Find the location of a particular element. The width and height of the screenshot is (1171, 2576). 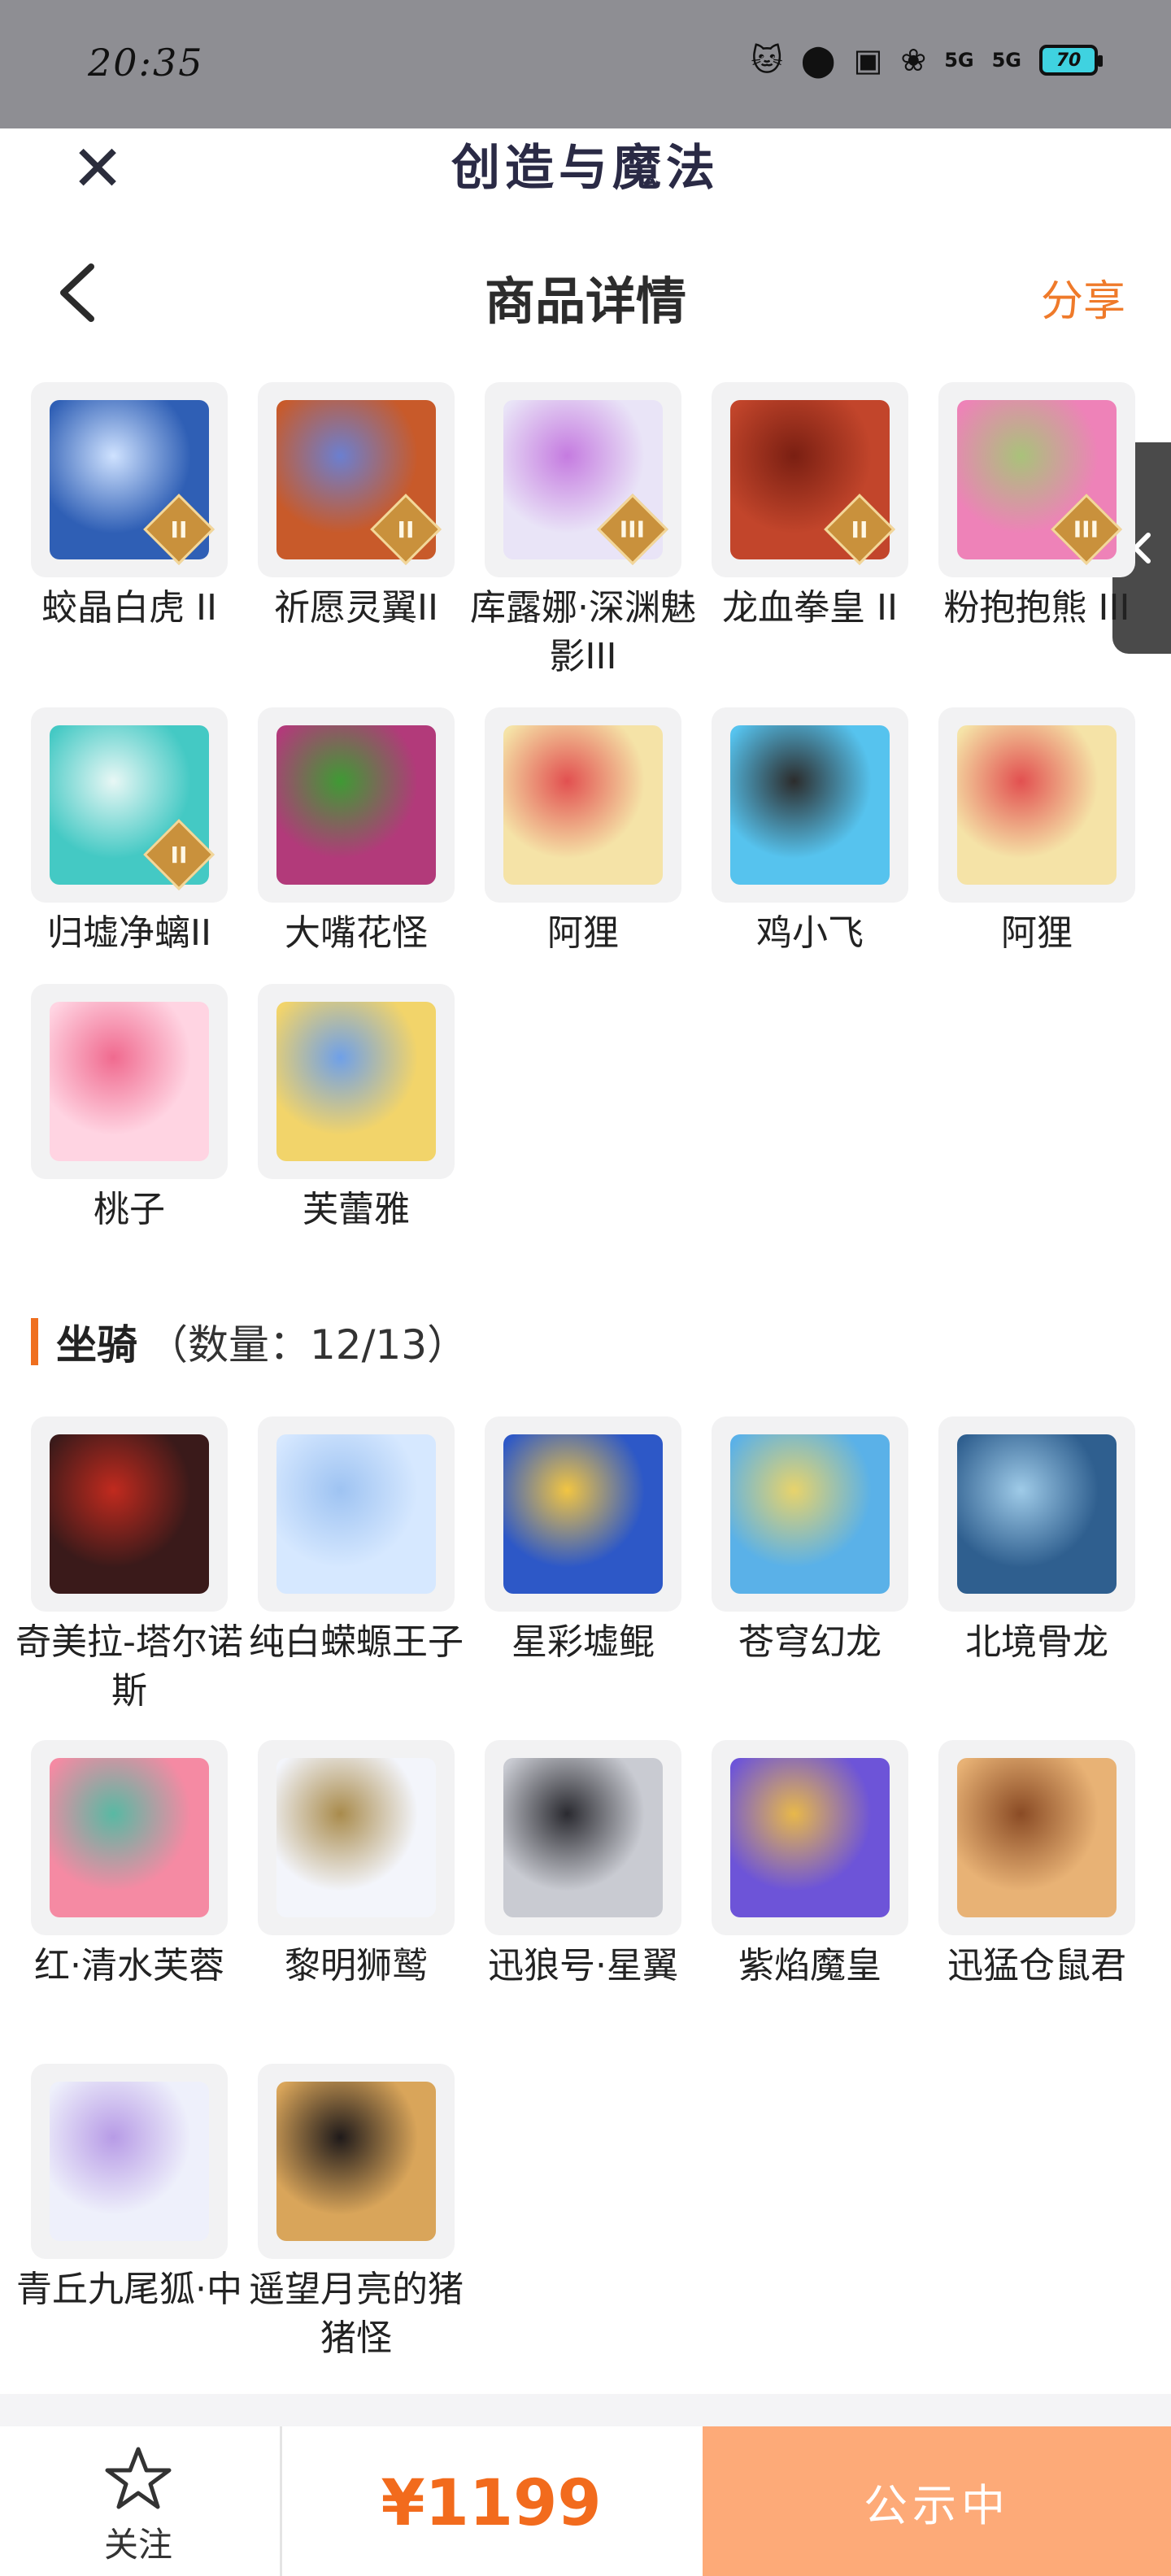

item-name: 青丘九尾狐·中 is located at coordinates (129, 2289).